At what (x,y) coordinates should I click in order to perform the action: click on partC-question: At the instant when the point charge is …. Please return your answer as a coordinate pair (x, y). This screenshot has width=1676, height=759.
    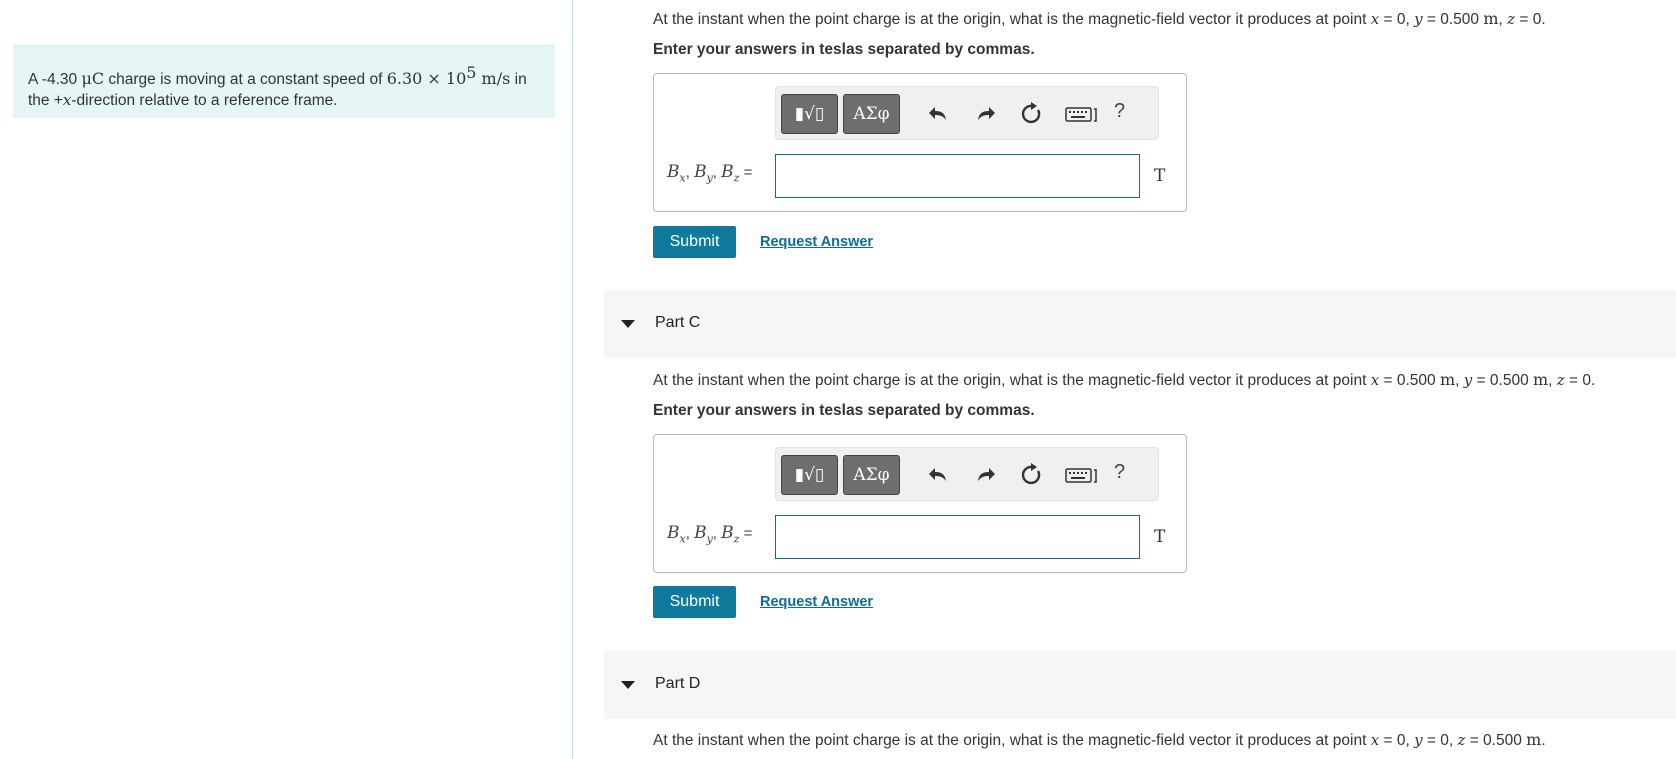
    Looking at the image, I should click on (1124, 380).